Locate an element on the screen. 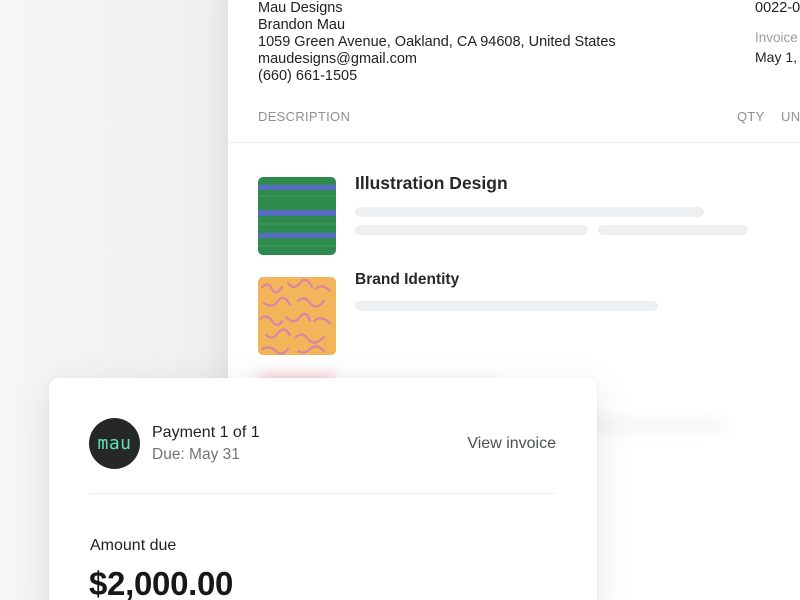 Image resolution: width=800 pixels, height=600 pixels. avatar-logo: mau is located at coordinates (114, 443).